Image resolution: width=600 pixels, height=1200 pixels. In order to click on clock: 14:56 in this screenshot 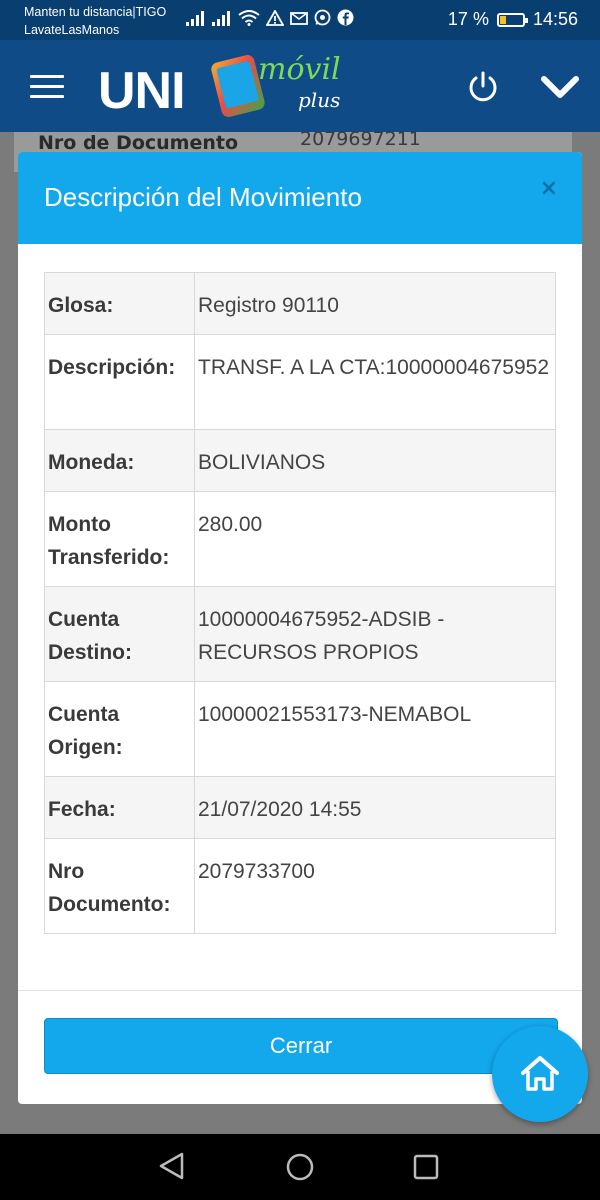, I will do `click(555, 19)`.